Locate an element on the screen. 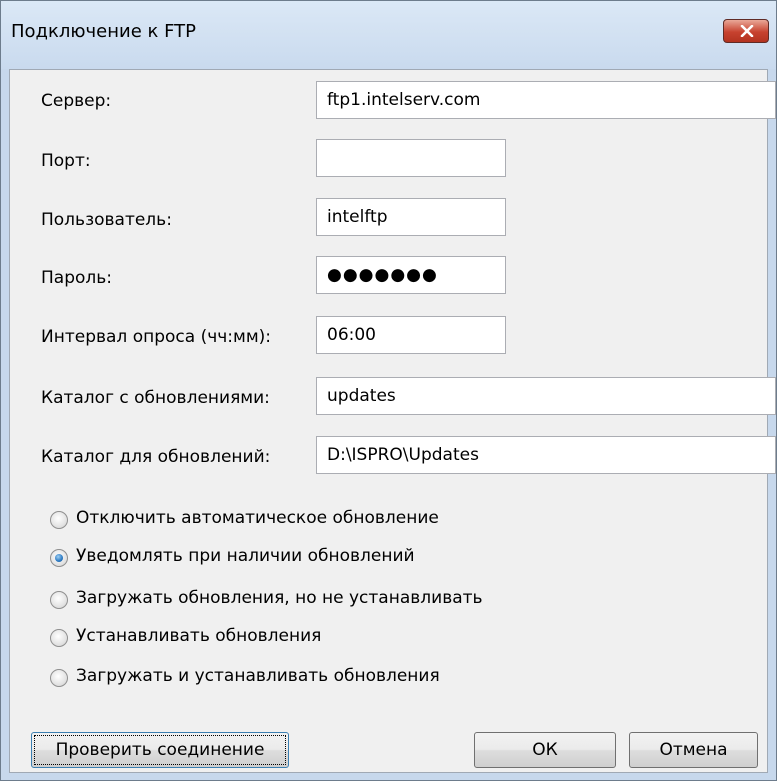 Image resolution: width=779 pixels, height=783 pixels. option-label: Загружать и устанавливать обновления is located at coordinates (258, 676).